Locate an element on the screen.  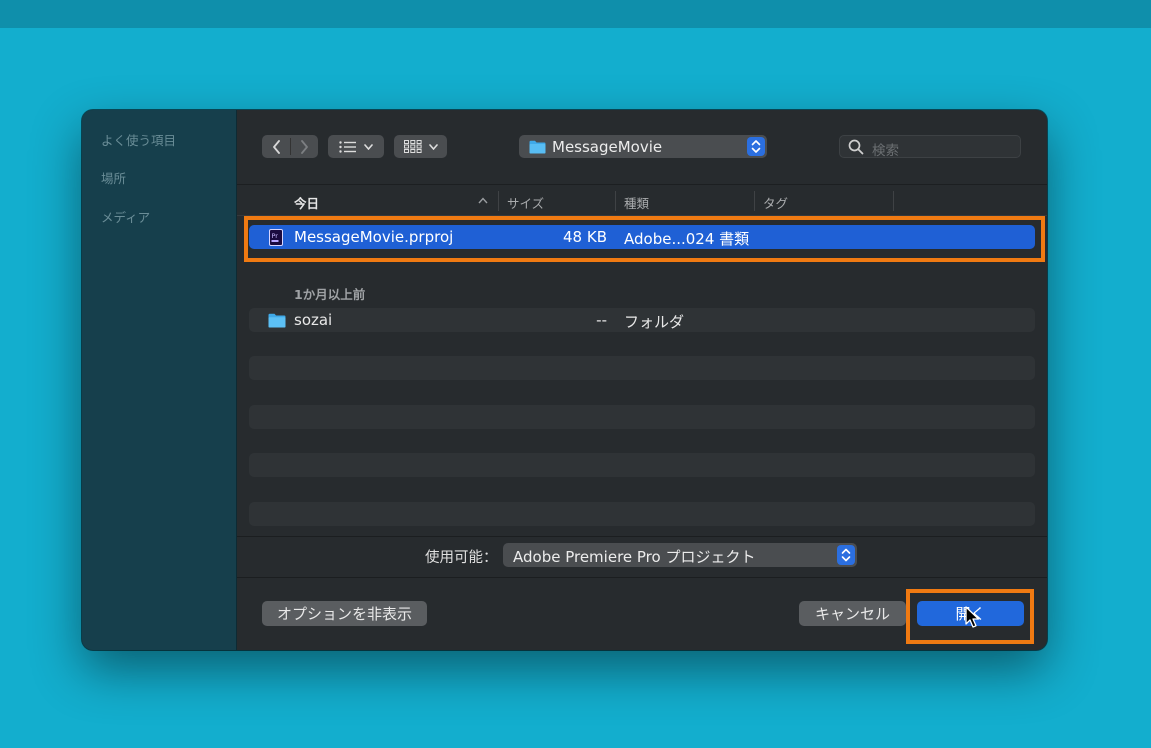
file-name: sozai is located at coordinates (313, 320).